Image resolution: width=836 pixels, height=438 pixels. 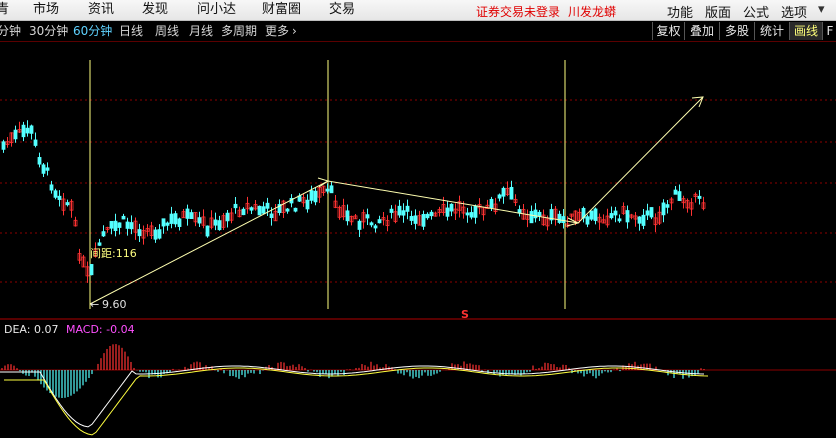 What do you see at coordinates (46, 10) in the screenshot?
I see `menu-item-market: 市场` at bounding box center [46, 10].